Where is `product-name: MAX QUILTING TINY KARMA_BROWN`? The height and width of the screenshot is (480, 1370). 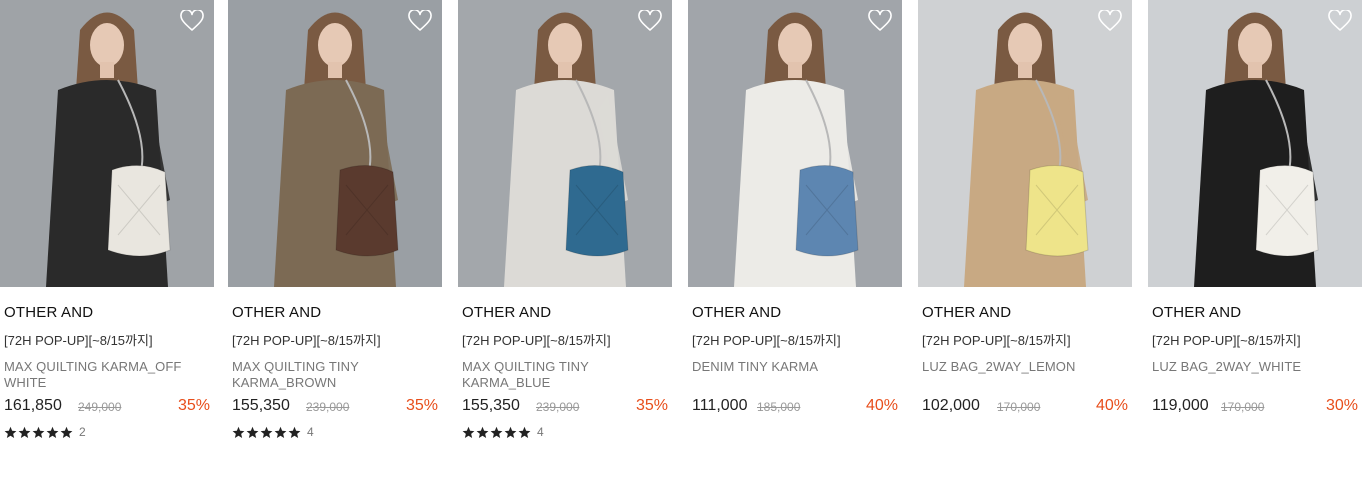 product-name: MAX QUILTING TINY KARMA_BROWN is located at coordinates (332, 375).